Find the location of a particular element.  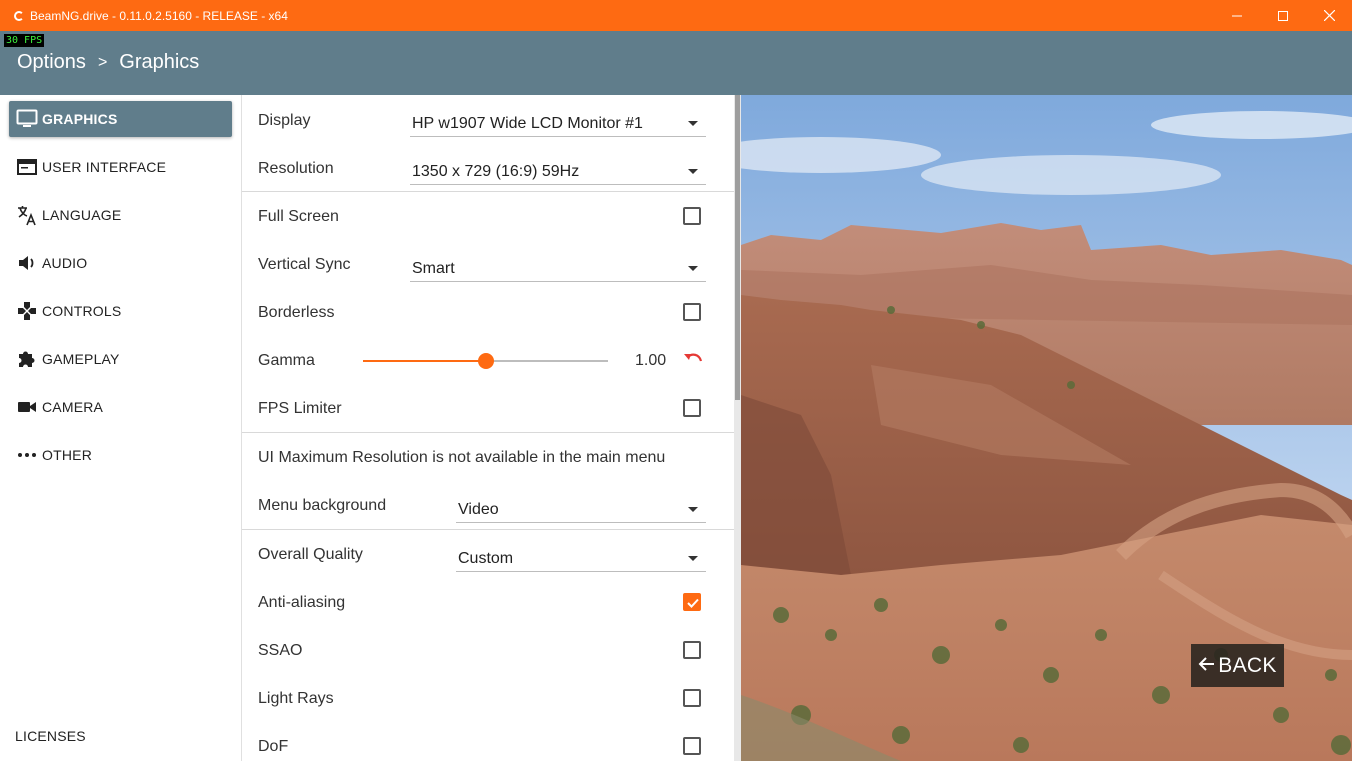

back-button: BACK is located at coordinates (1237, 665).